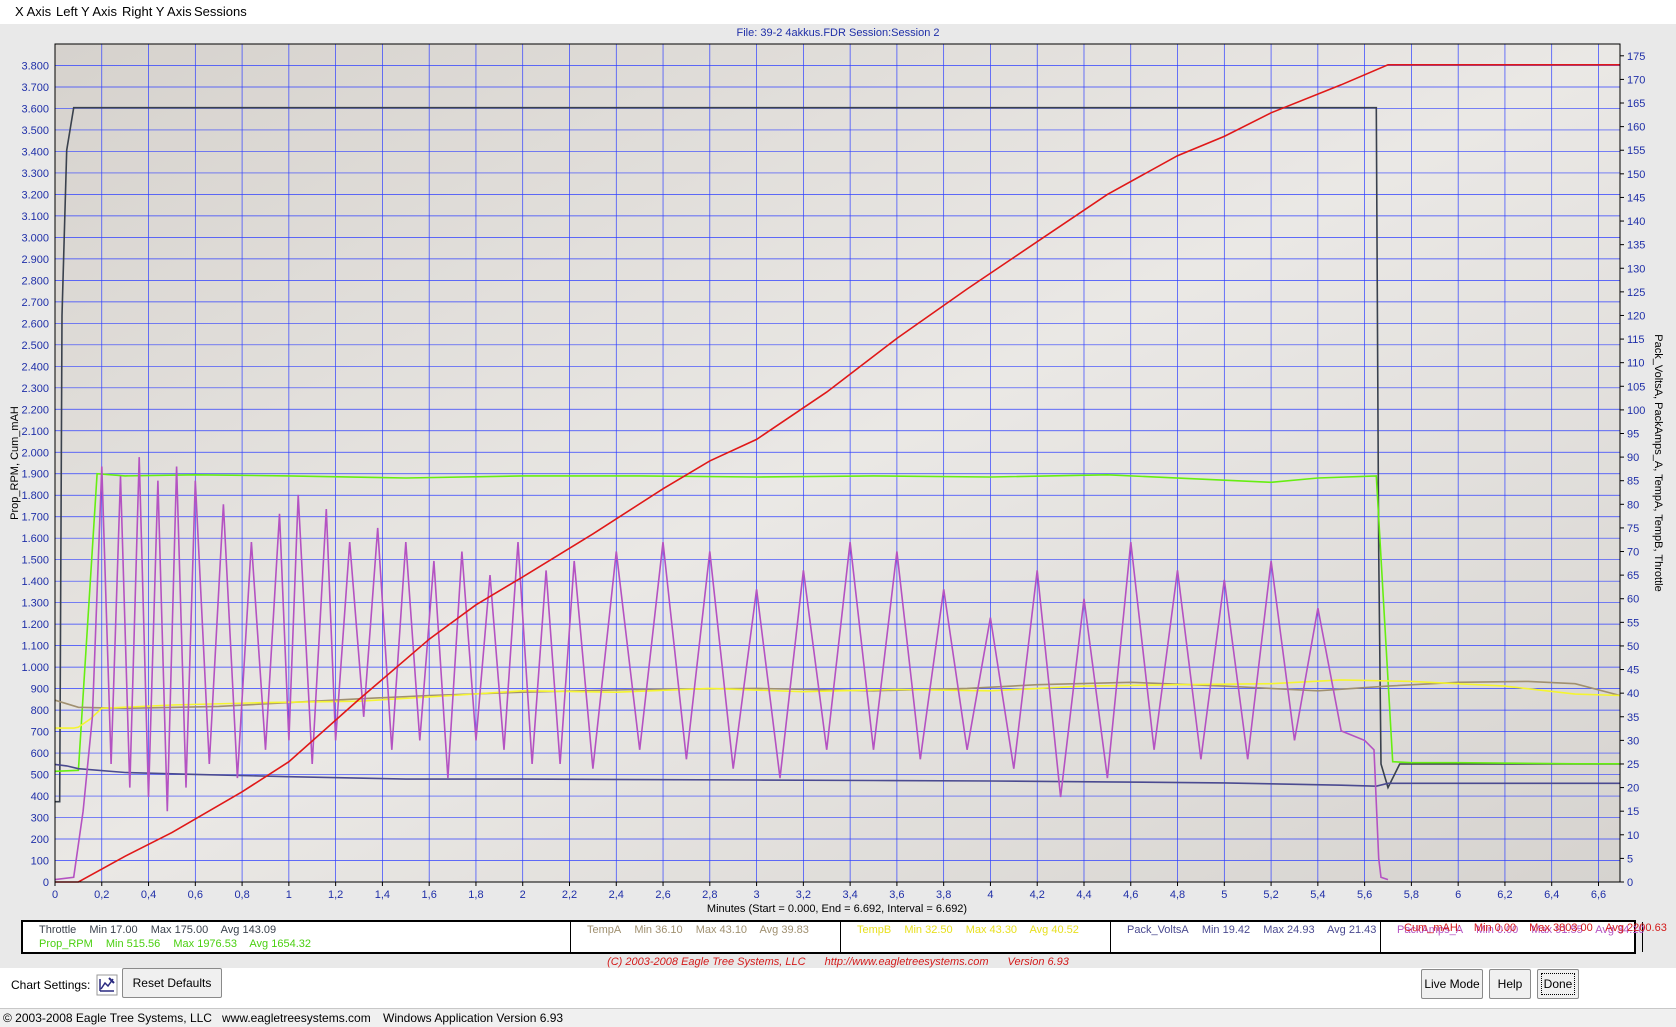  Describe the element at coordinates (1633, 671) in the screenshot. I see `right-tick-label: 45` at that location.